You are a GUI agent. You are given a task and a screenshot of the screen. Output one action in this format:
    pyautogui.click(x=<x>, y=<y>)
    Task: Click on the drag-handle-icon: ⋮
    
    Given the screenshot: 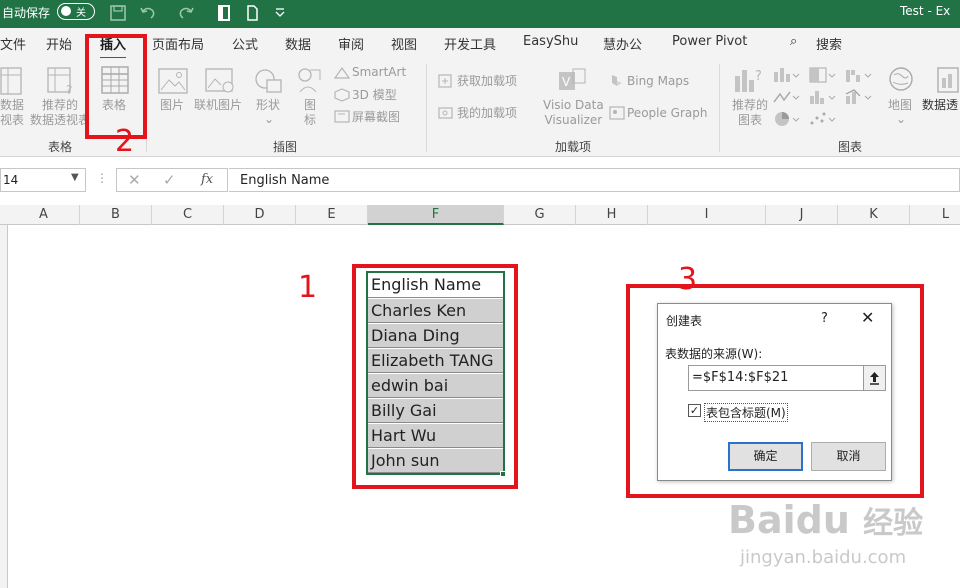 What is the action you would take?
    pyautogui.click(x=102, y=178)
    